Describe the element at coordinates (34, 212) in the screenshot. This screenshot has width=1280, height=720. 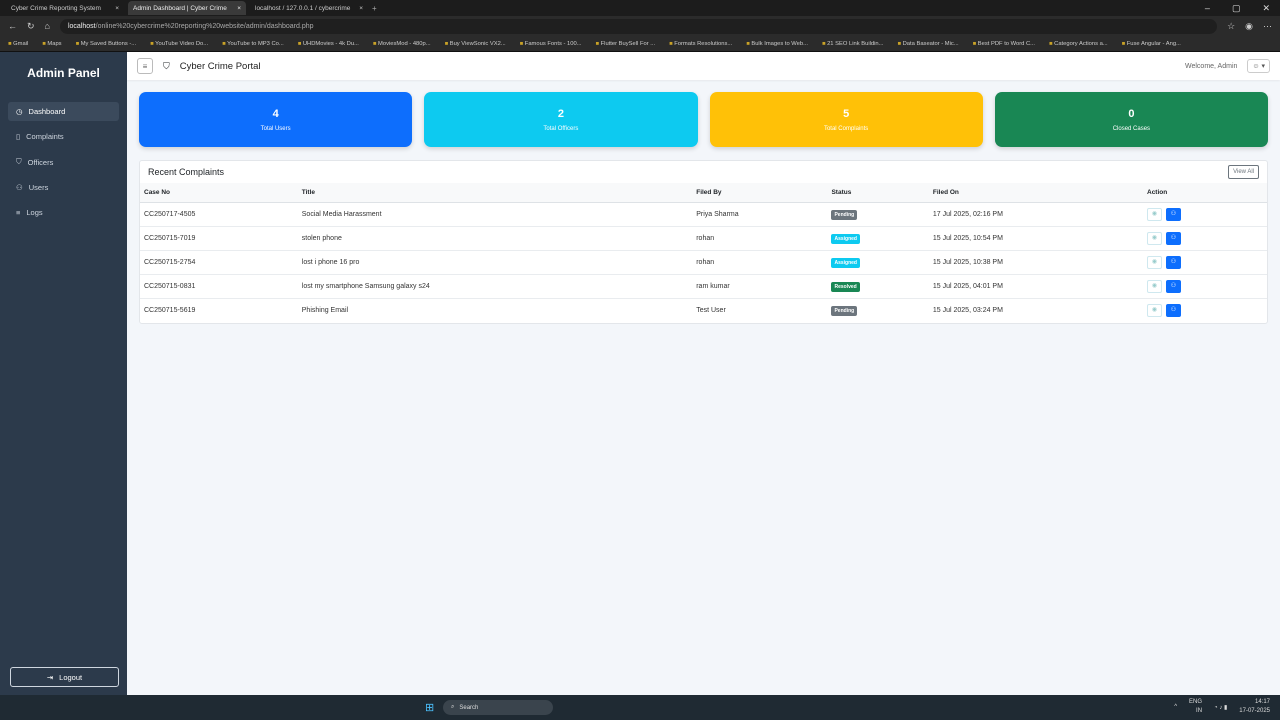
I see `sidebar-item-label: Logs` at that location.